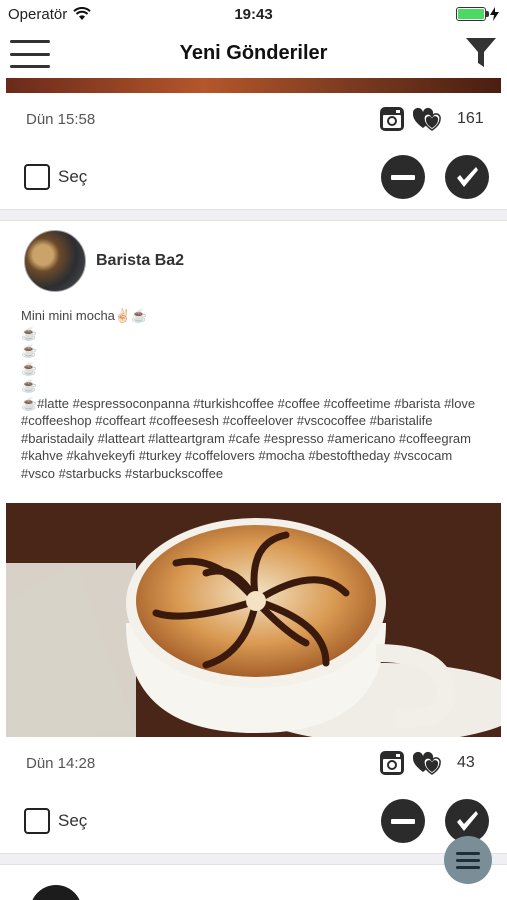 The image size is (507, 900). What do you see at coordinates (82, 13) in the screenshot?
I see `wifi-icon` at bounding box center [82, 13].